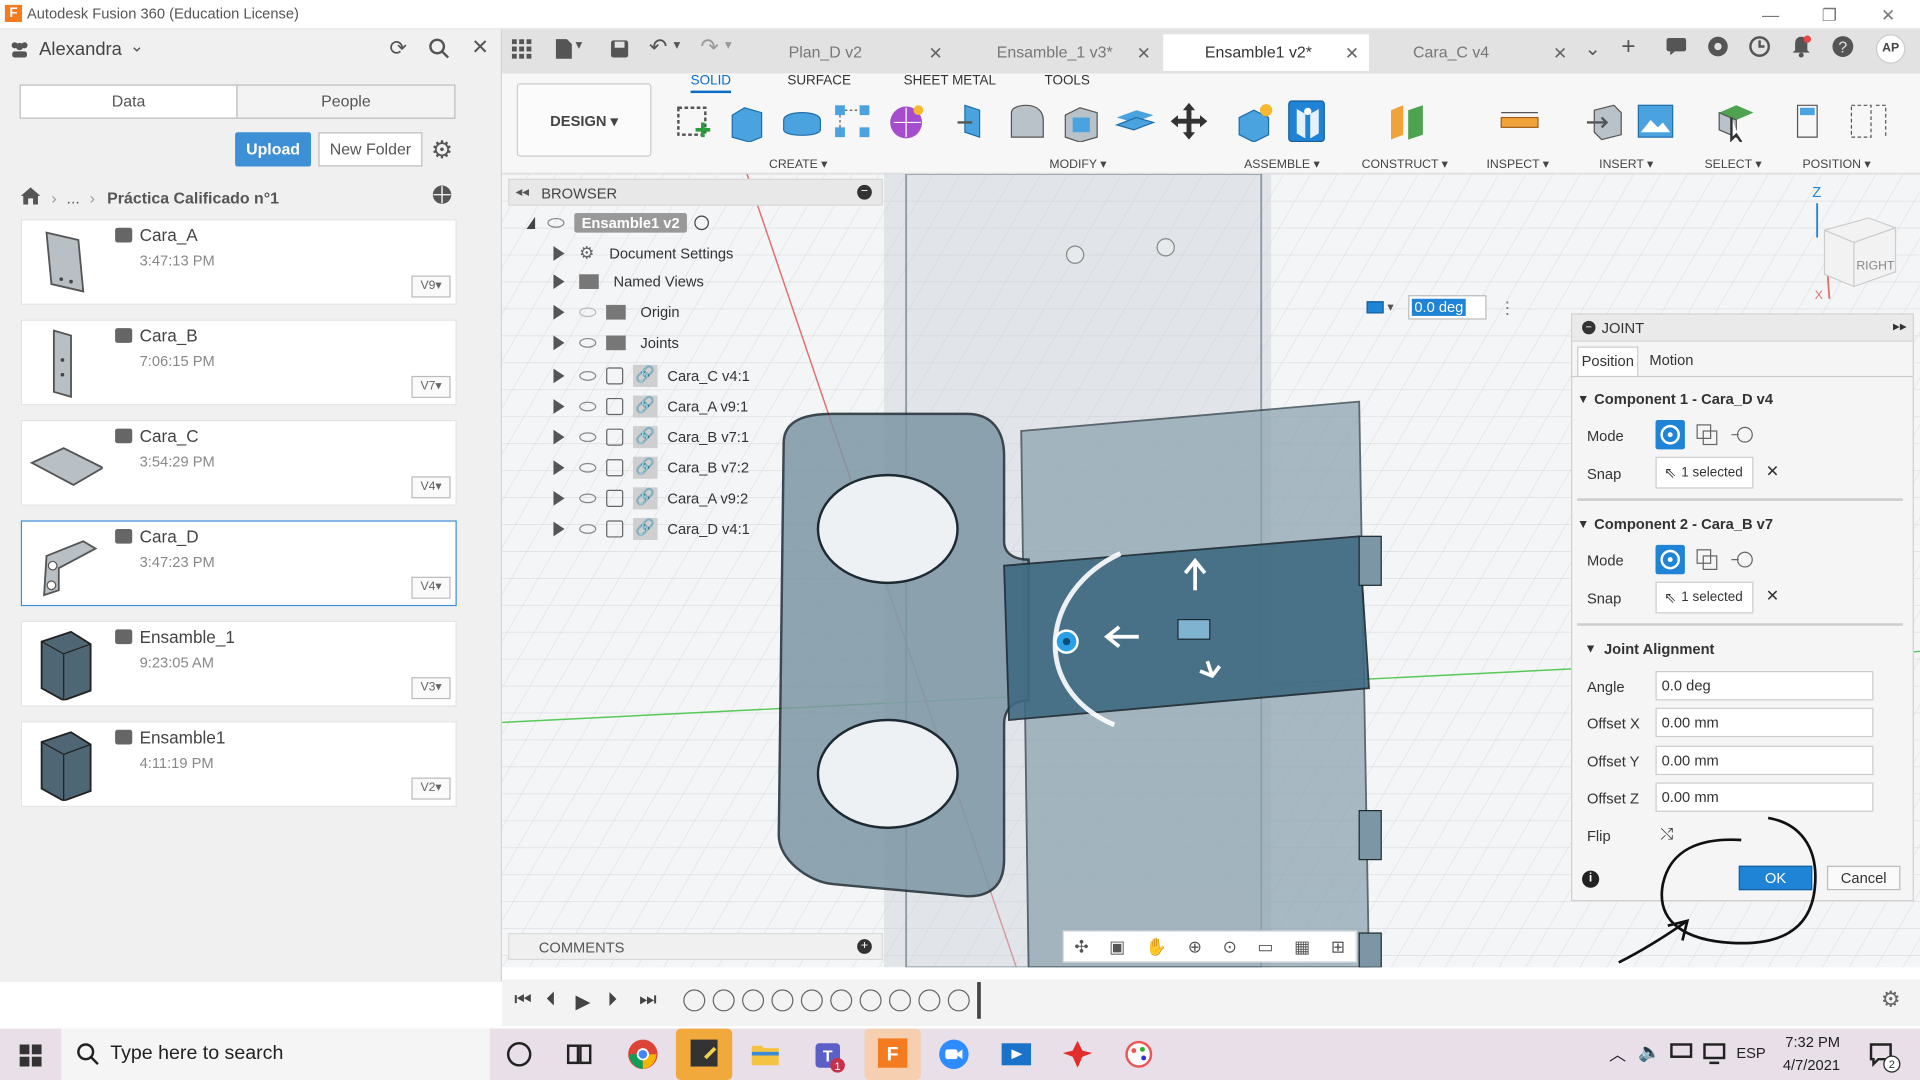 The height and width of the screenshot is (1080, 1920). What do you see at coordinates (1734, 121) in the screenshot?
I see `select-icon` at bounding box center [1734, 121].